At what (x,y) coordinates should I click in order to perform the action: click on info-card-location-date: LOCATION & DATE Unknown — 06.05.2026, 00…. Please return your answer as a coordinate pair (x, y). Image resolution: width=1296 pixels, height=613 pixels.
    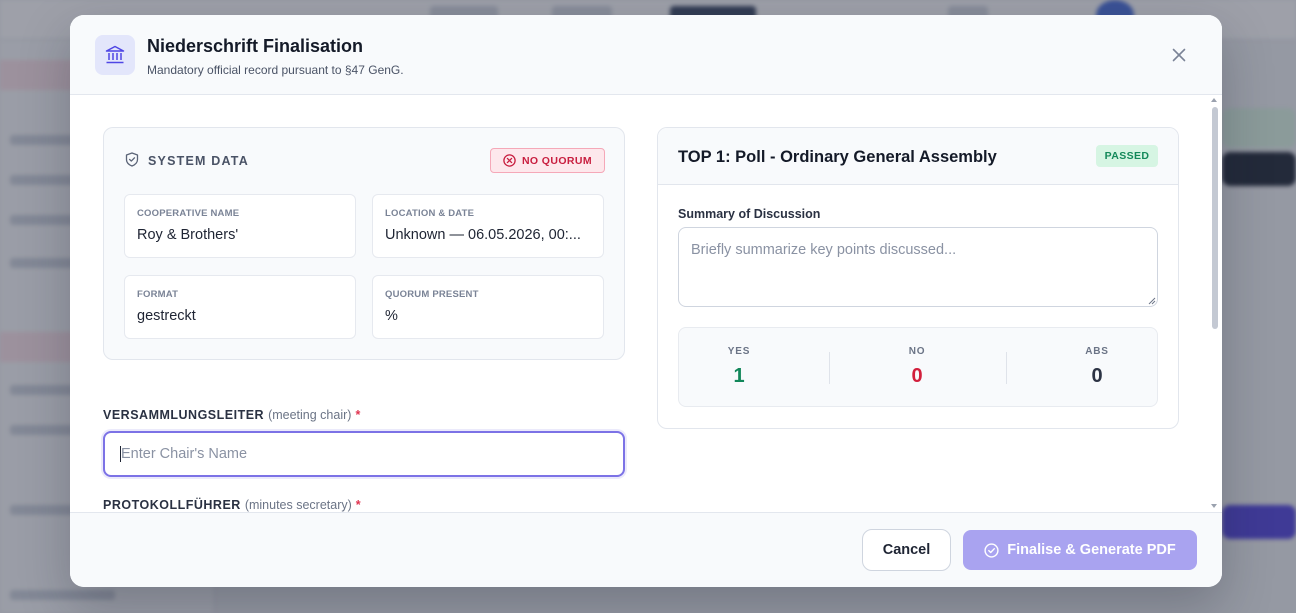
    Looking at the image, I should click on (488, 226).